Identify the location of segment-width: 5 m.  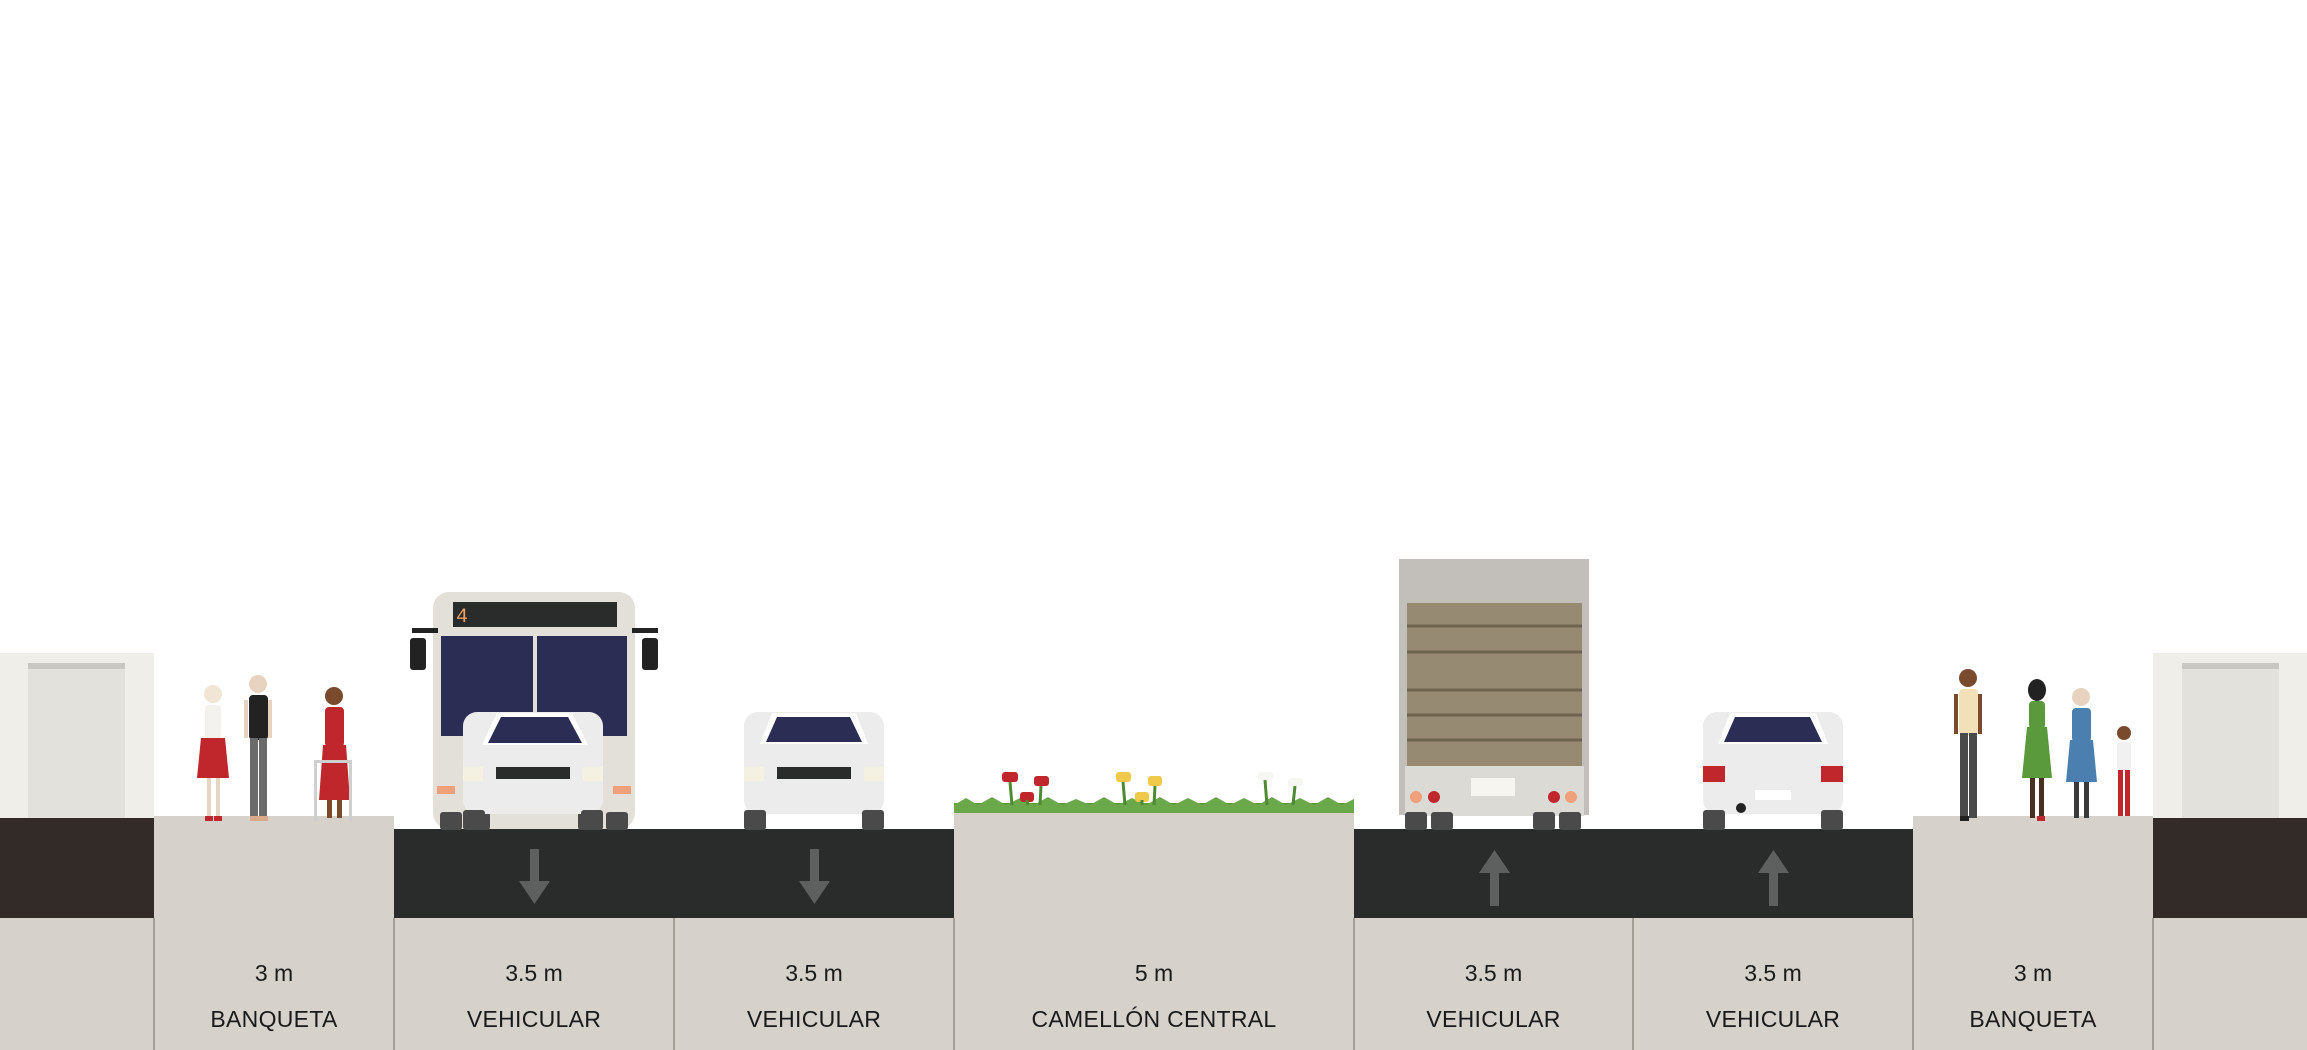
(1154, 973).